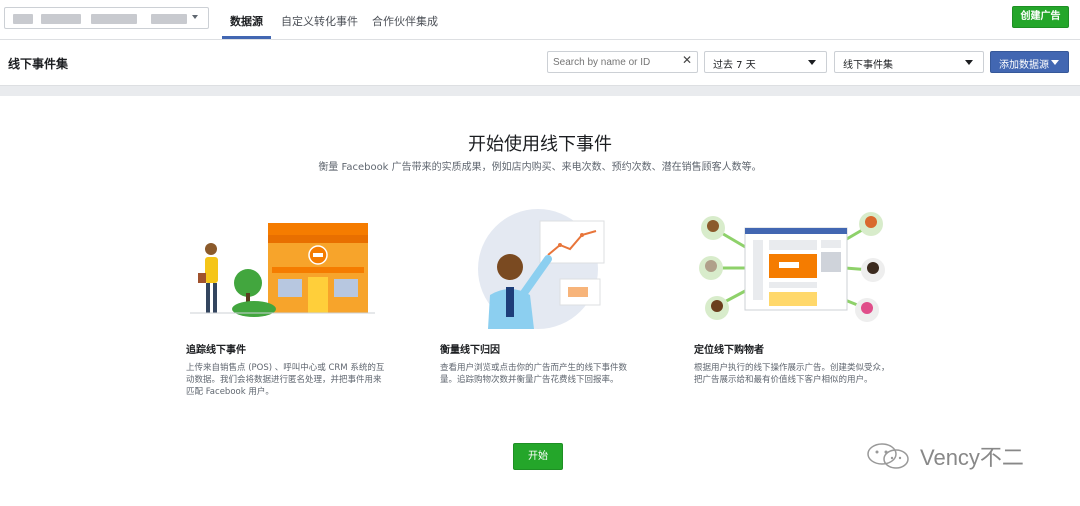 The image size is (1080, 506). I want to click on feature-title-measure: 衡量线下归因, so click(470, 350).